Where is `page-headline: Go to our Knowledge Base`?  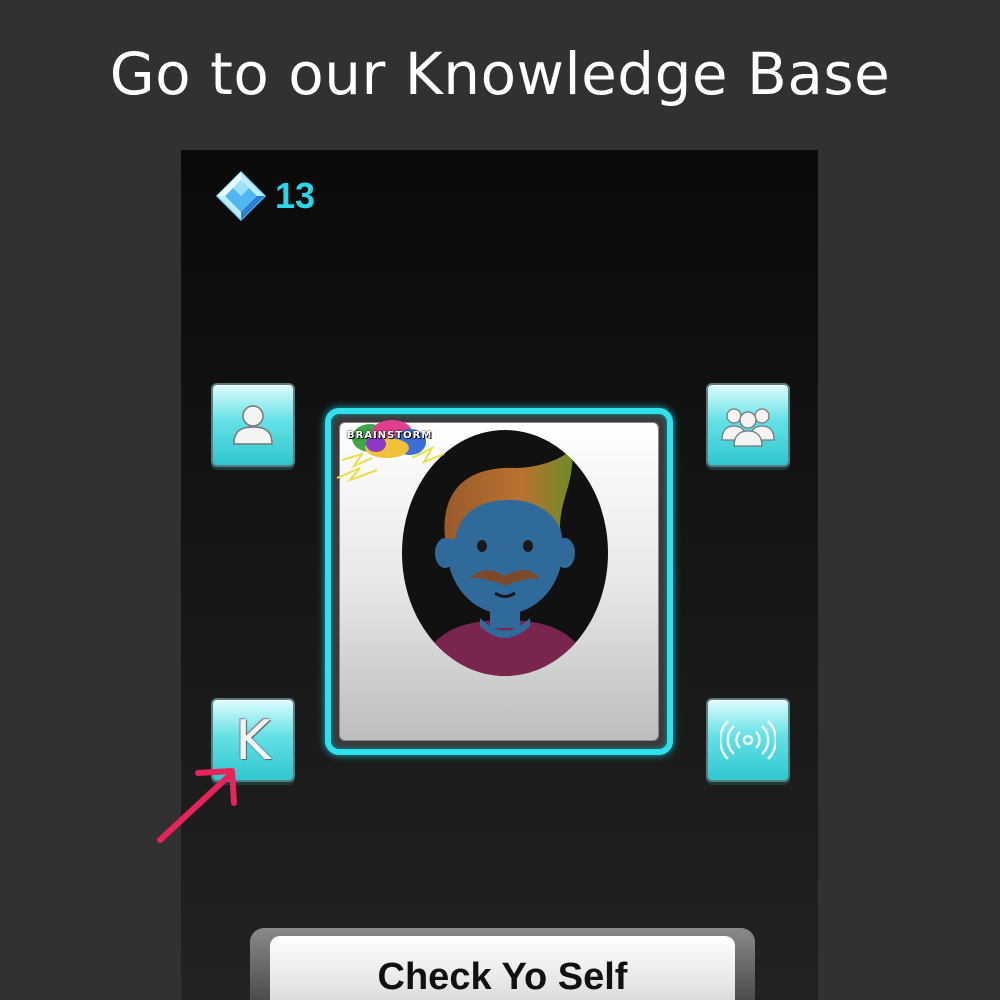
page-headline: Go to our Knowledge Base is located at coordinates (500, 74).